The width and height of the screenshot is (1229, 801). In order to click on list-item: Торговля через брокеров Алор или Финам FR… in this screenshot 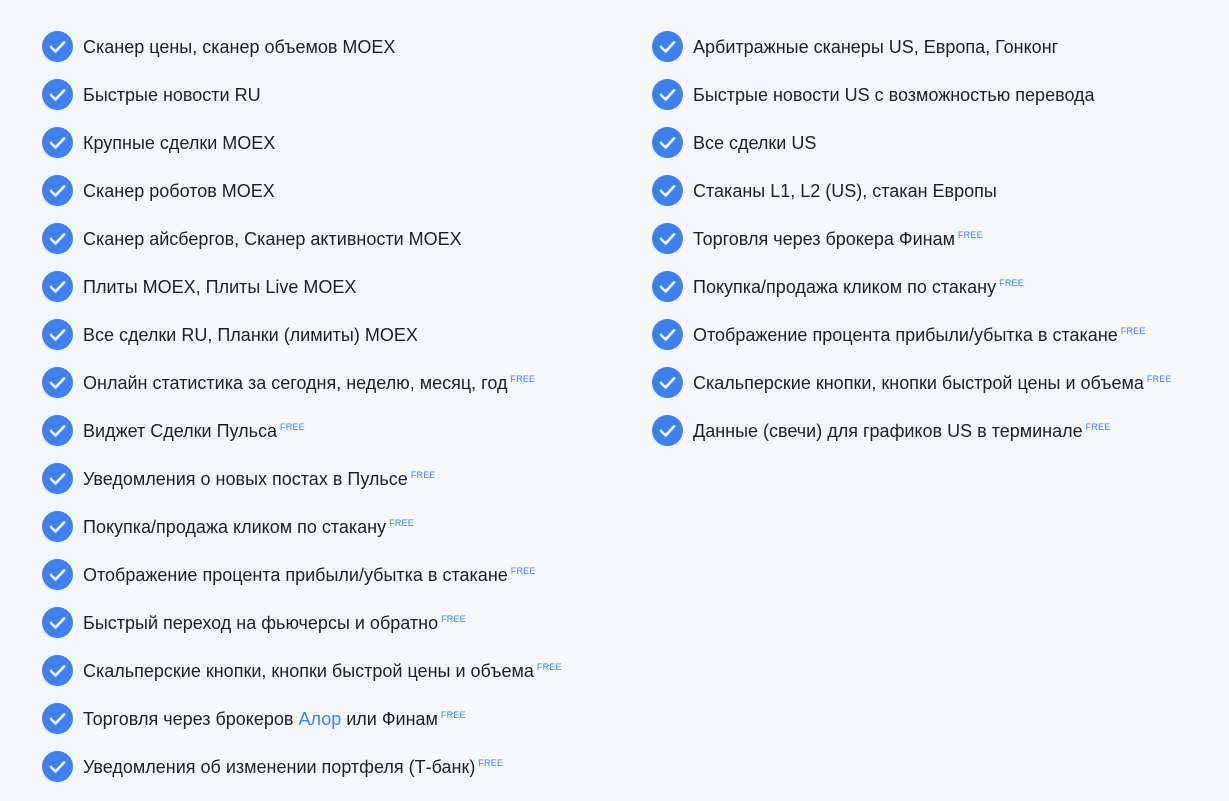, I will do `click(337, 727)`.